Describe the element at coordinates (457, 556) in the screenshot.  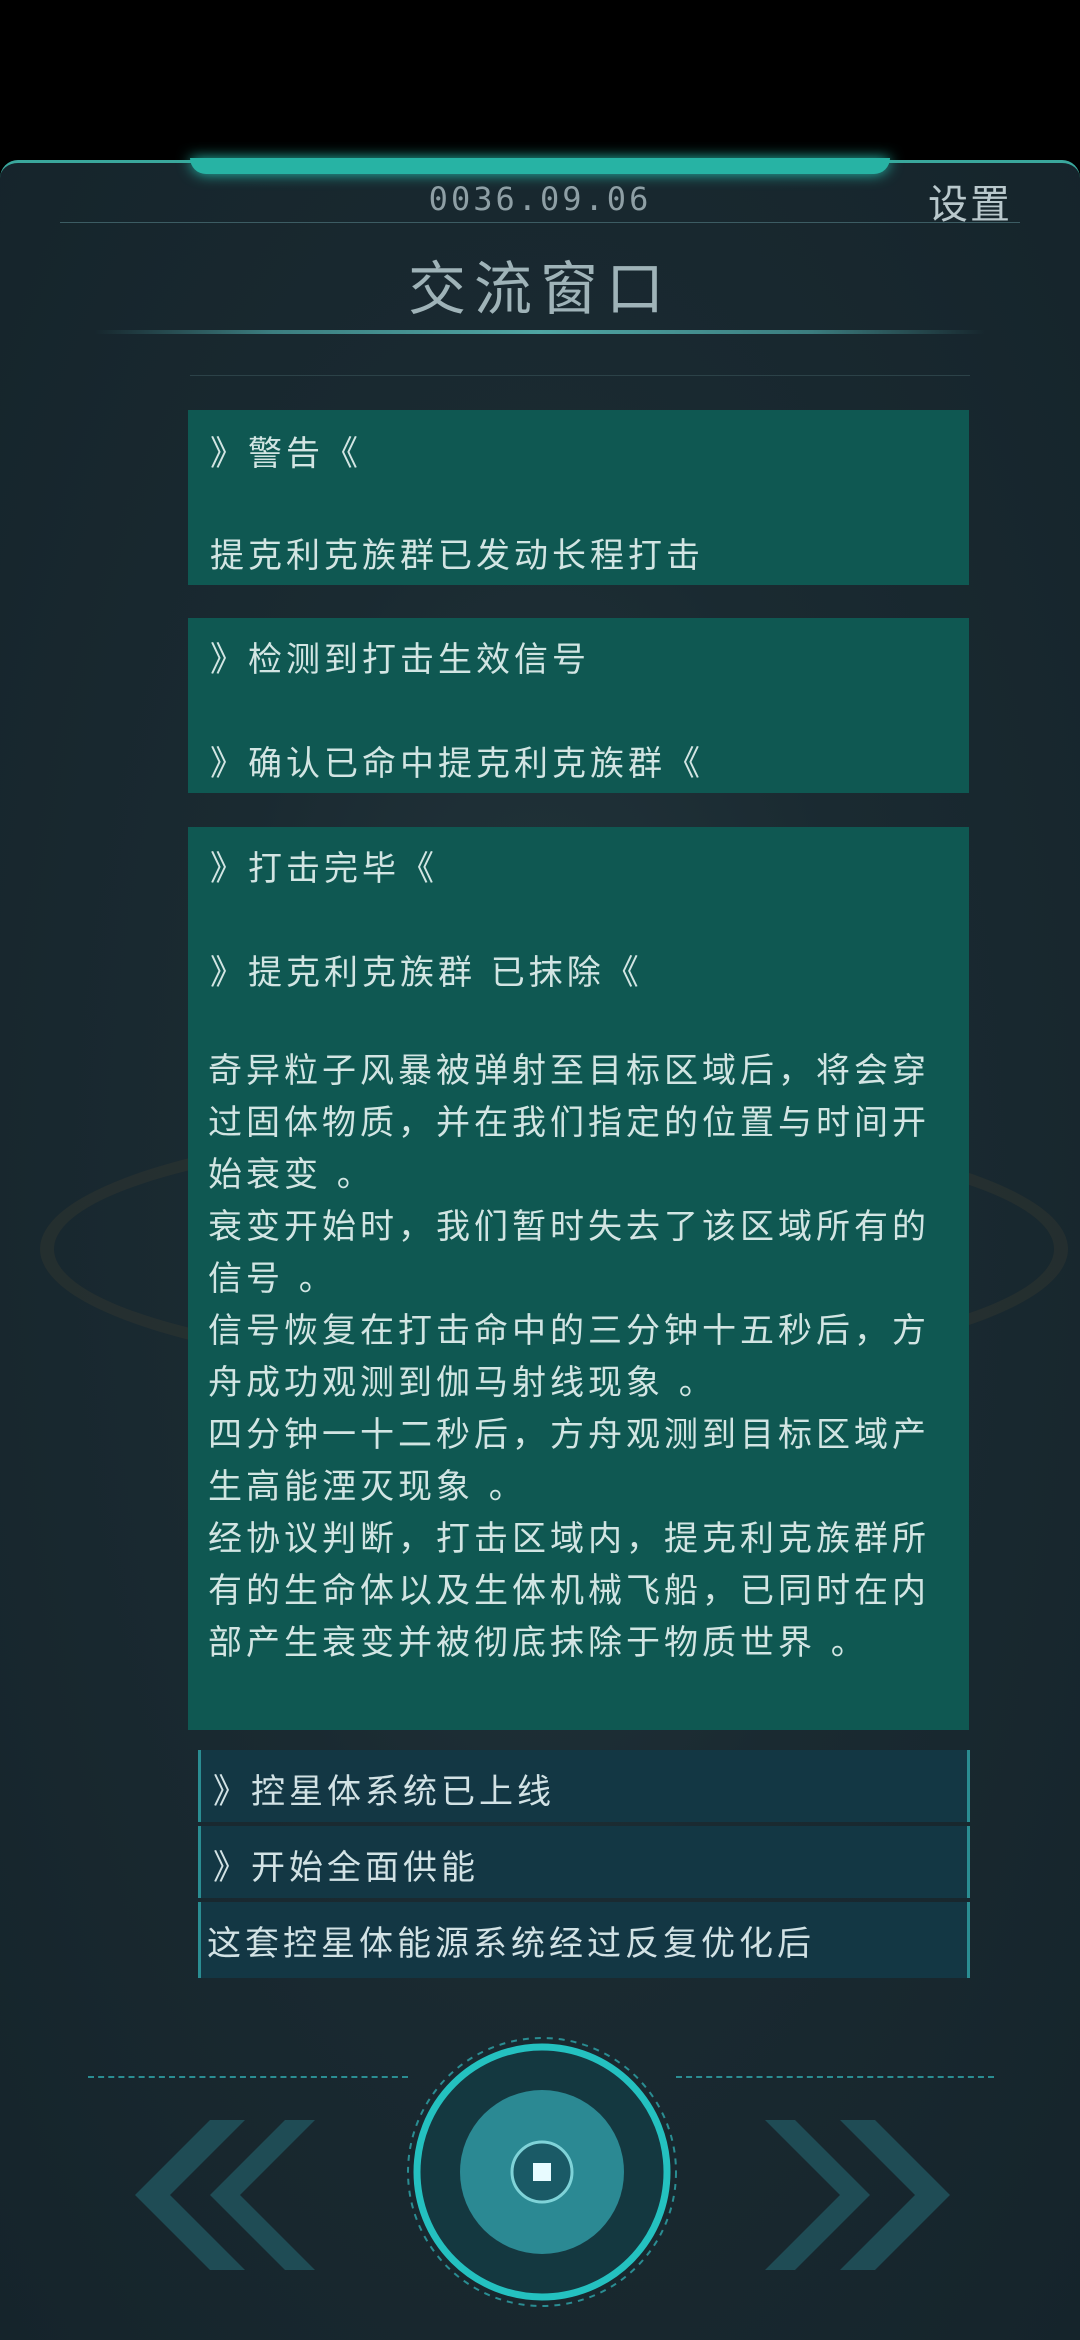
I see `card-line: 提克利克族群已发动长程打击` at that location.